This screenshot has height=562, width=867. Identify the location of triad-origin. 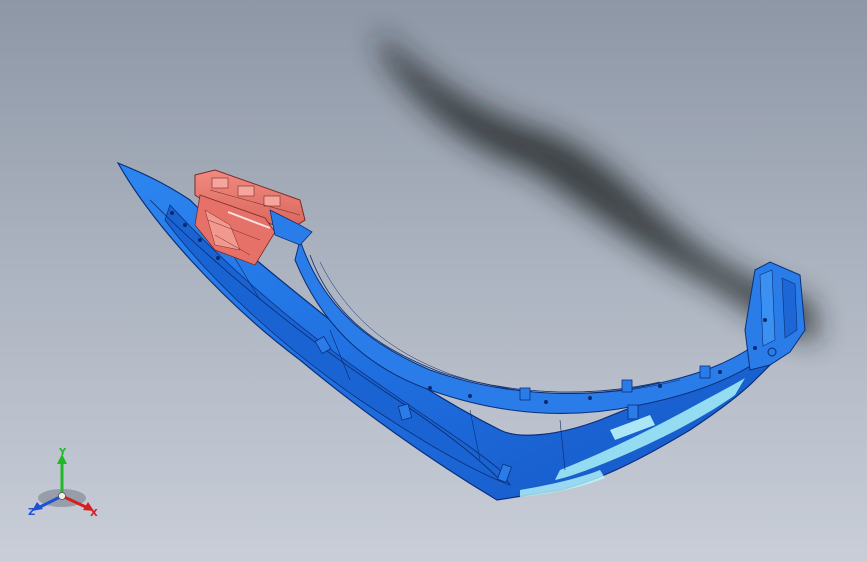
(62, 496).